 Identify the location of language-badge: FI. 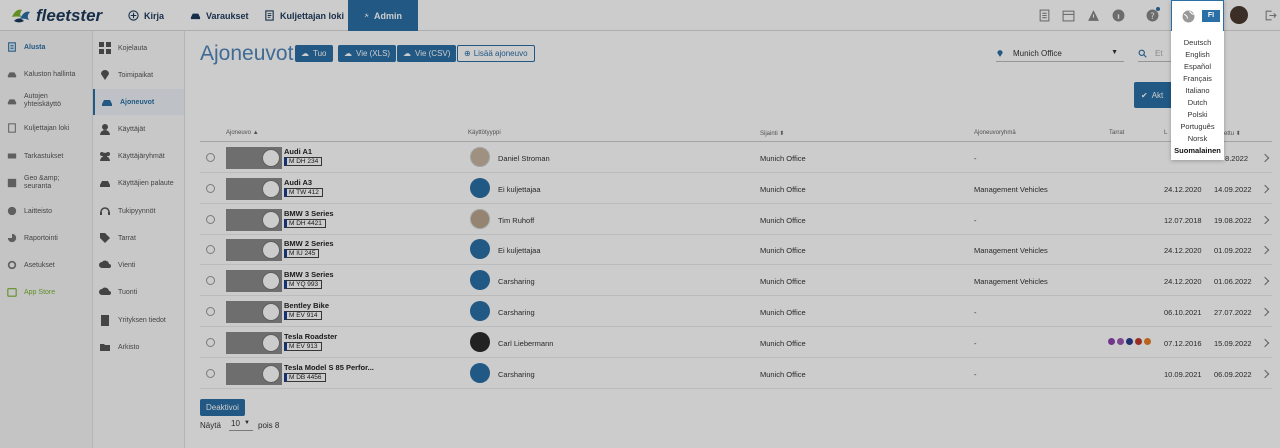
(1211, 16).